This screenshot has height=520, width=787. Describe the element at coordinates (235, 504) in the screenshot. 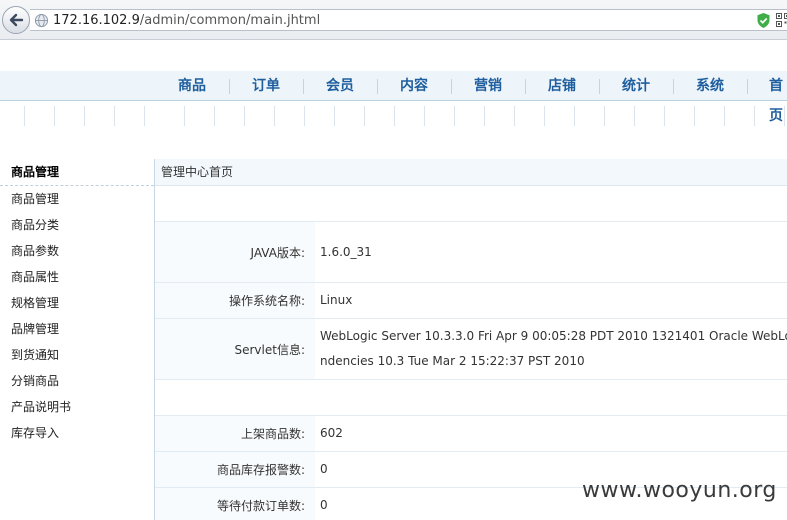

I see `stat-label: 等待付款订单数:` at that location.